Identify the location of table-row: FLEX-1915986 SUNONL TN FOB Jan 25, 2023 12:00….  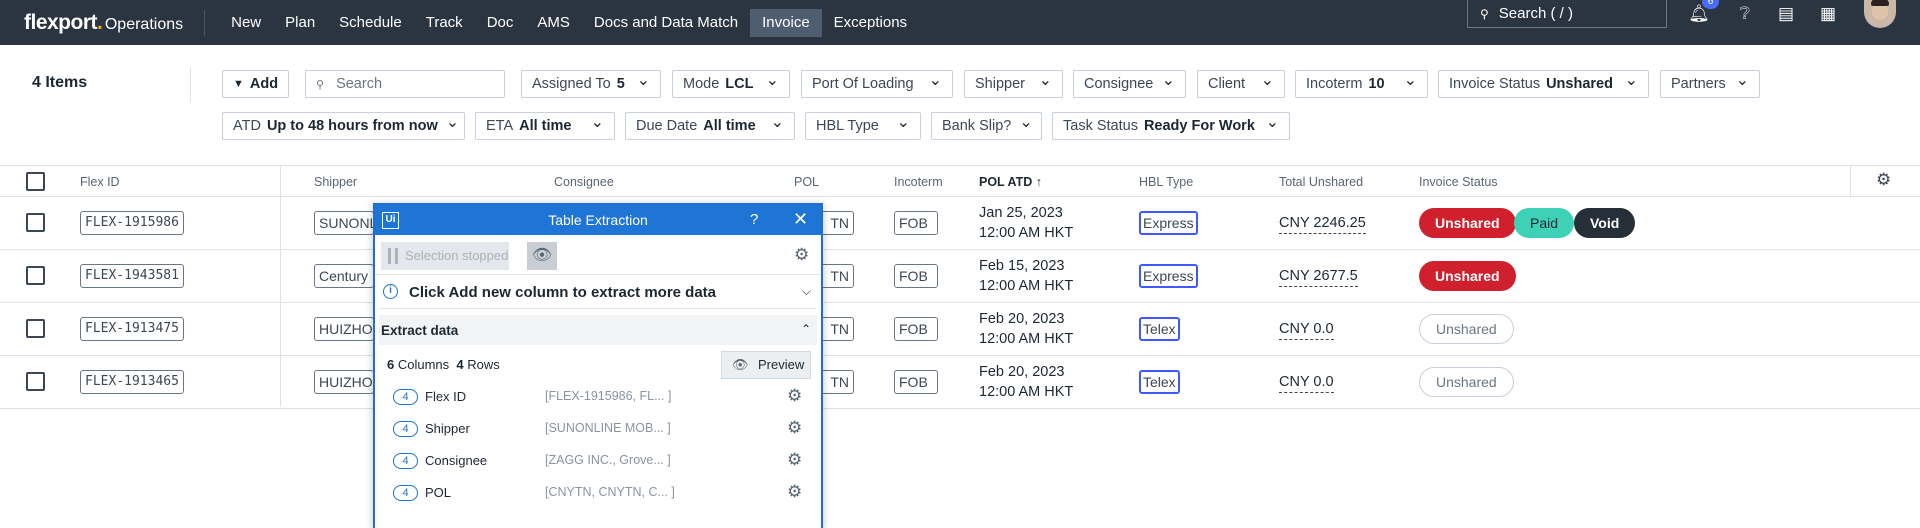
(960, 223).